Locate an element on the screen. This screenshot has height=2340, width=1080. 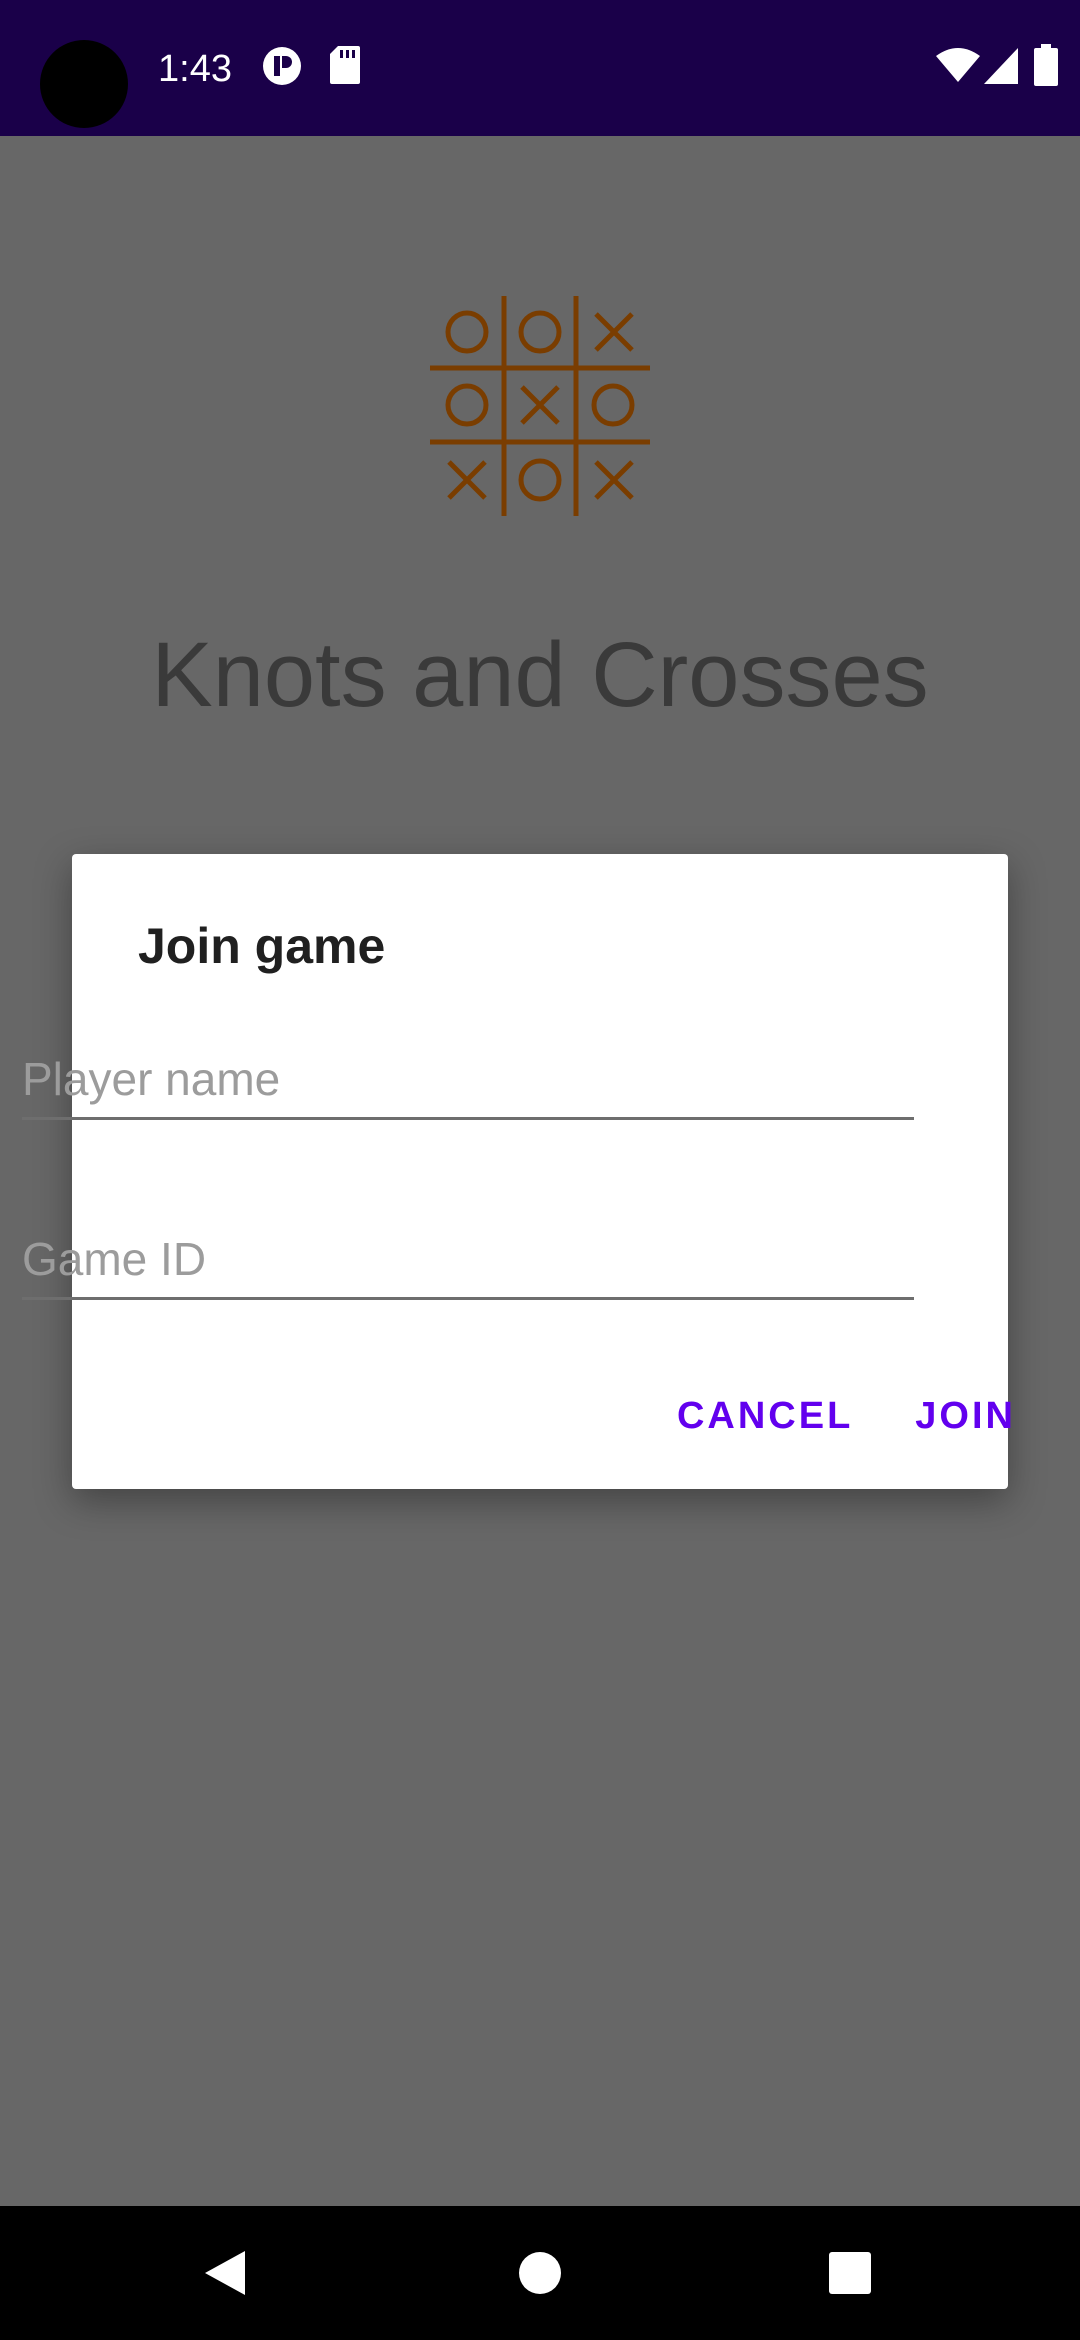
dialog-title: Join game is located at coordinates (262, 946).